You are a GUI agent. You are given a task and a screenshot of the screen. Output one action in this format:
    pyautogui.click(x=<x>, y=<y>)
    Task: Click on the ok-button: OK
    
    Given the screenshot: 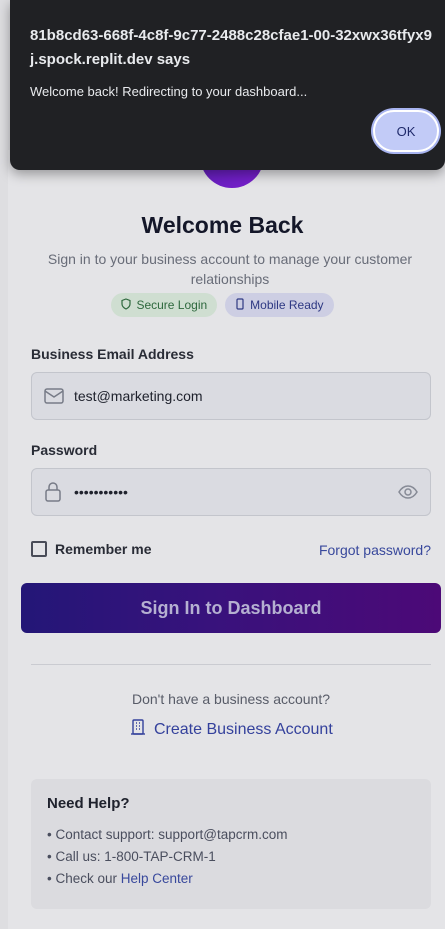 What is the action you would take?
    pyautogui.click(x=406, y=131)
    